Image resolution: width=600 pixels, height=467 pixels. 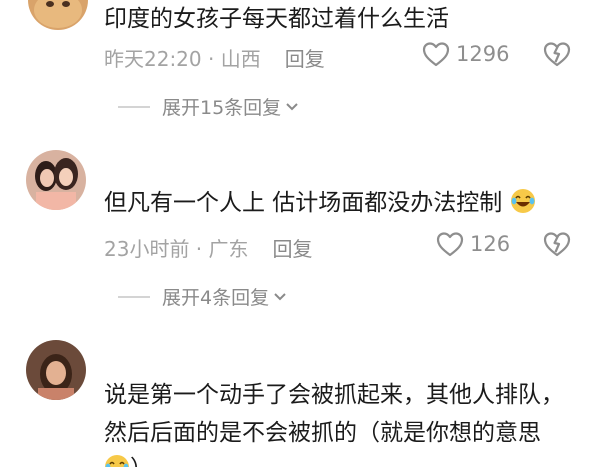 I want to click on comment-text-line: 说是第一个动手了会被抓起来，其他人排队，, so click(x=334, y=395).